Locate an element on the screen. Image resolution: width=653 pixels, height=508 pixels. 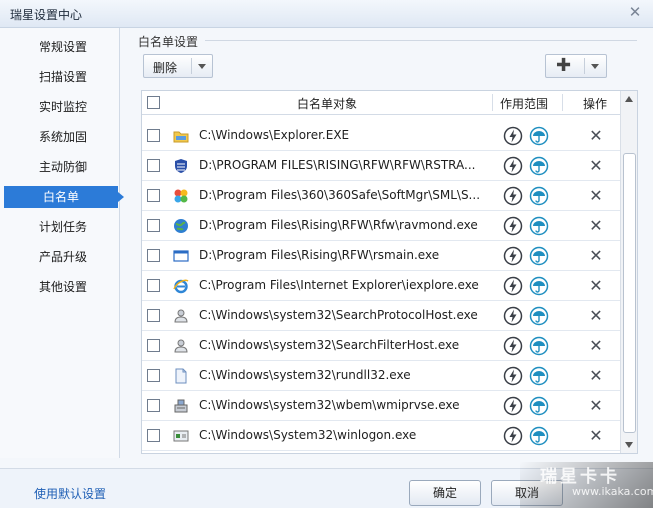
section-divider is located at coordinates (421, 40).